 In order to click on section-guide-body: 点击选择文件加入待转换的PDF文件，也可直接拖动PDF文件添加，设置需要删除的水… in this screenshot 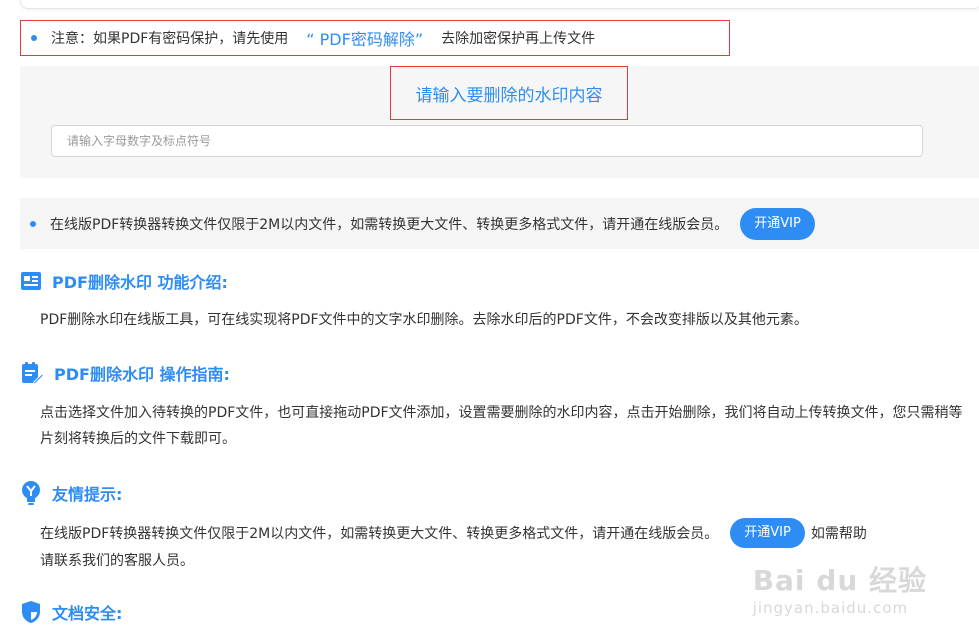, I will do `click(501, 426)`.